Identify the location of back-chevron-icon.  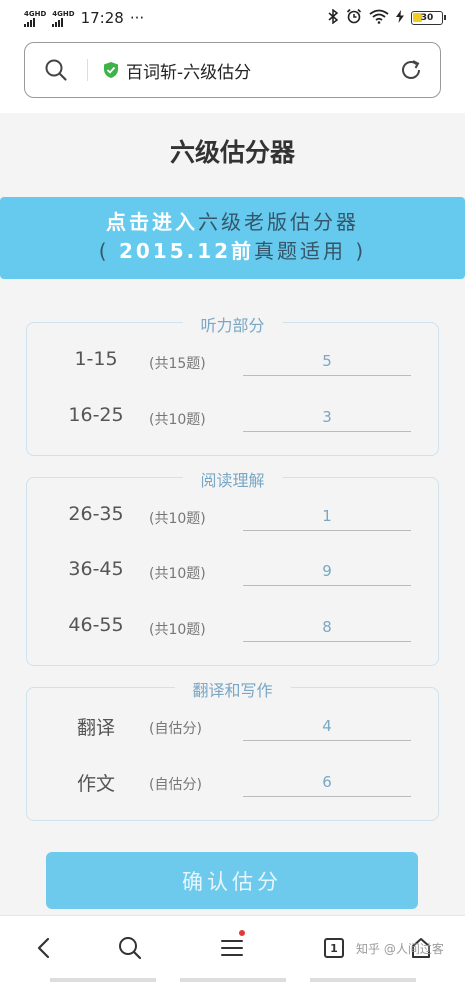
(43, 948).